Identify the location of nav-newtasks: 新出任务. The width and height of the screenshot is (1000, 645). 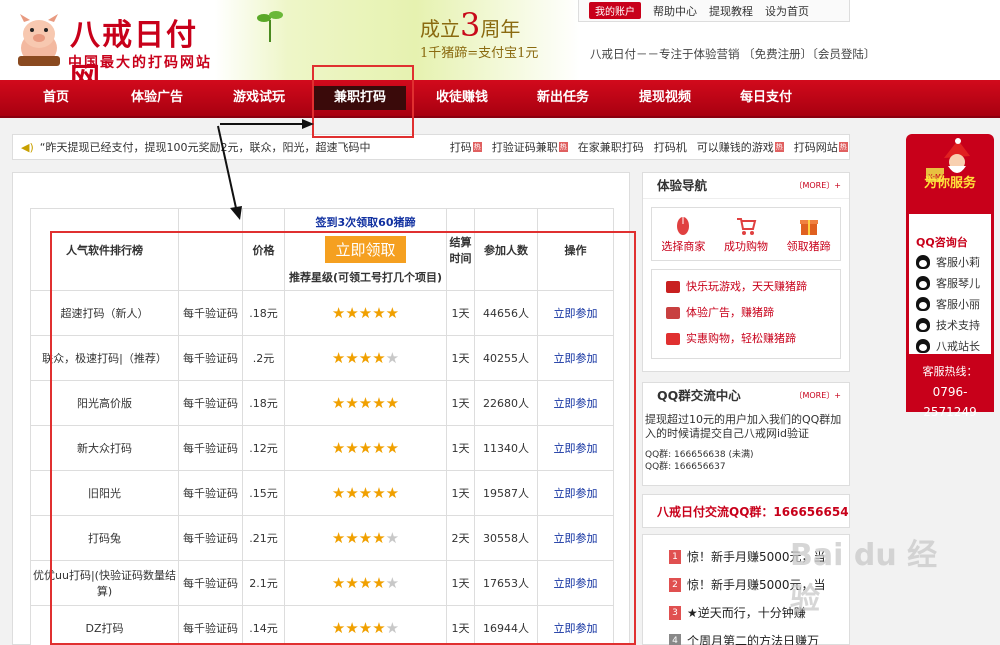
(563, 98).